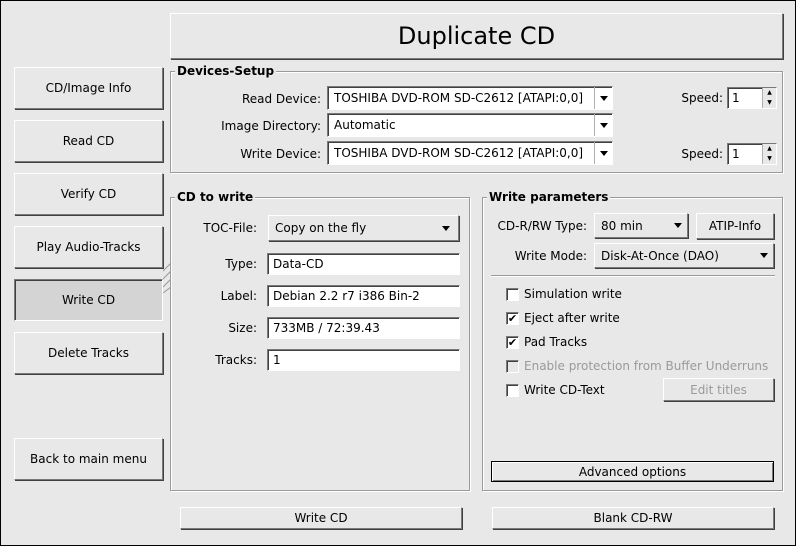  I want to click on read-speed-label: Speed:, so click(702, 98).